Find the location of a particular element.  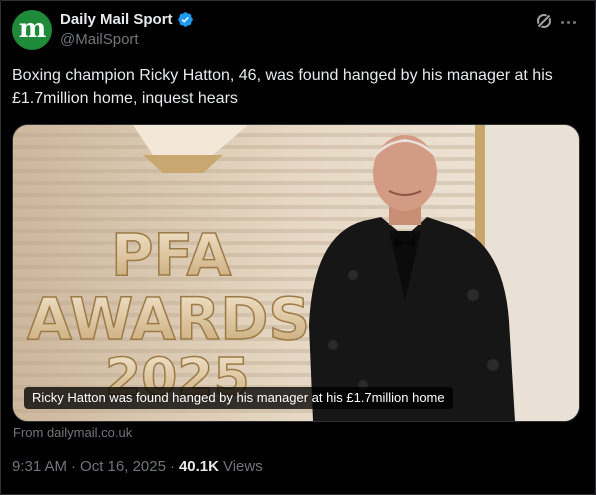

source-link: From dailymail.co.uk is located at coordinates (72, 432).